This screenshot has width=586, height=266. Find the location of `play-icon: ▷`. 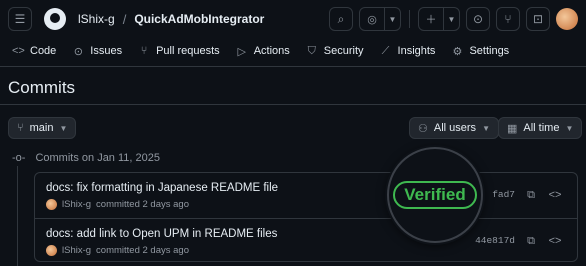

play-icon: ▷ is located at coordinates (241, 51).